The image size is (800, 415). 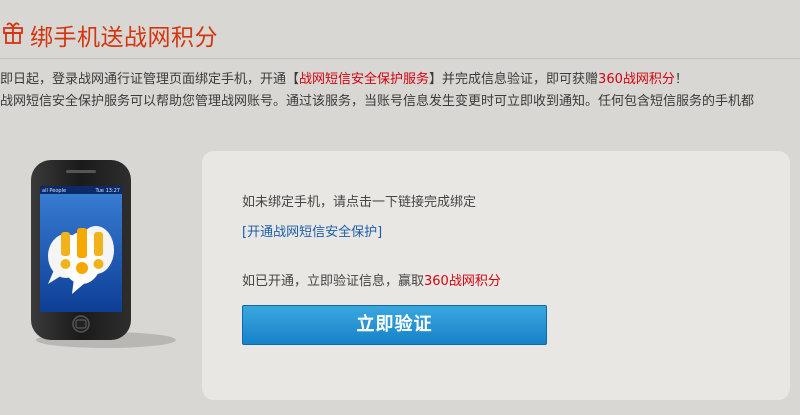 I want to click on page-header: 绑手机送战网积分, so click(x=400, y=34).